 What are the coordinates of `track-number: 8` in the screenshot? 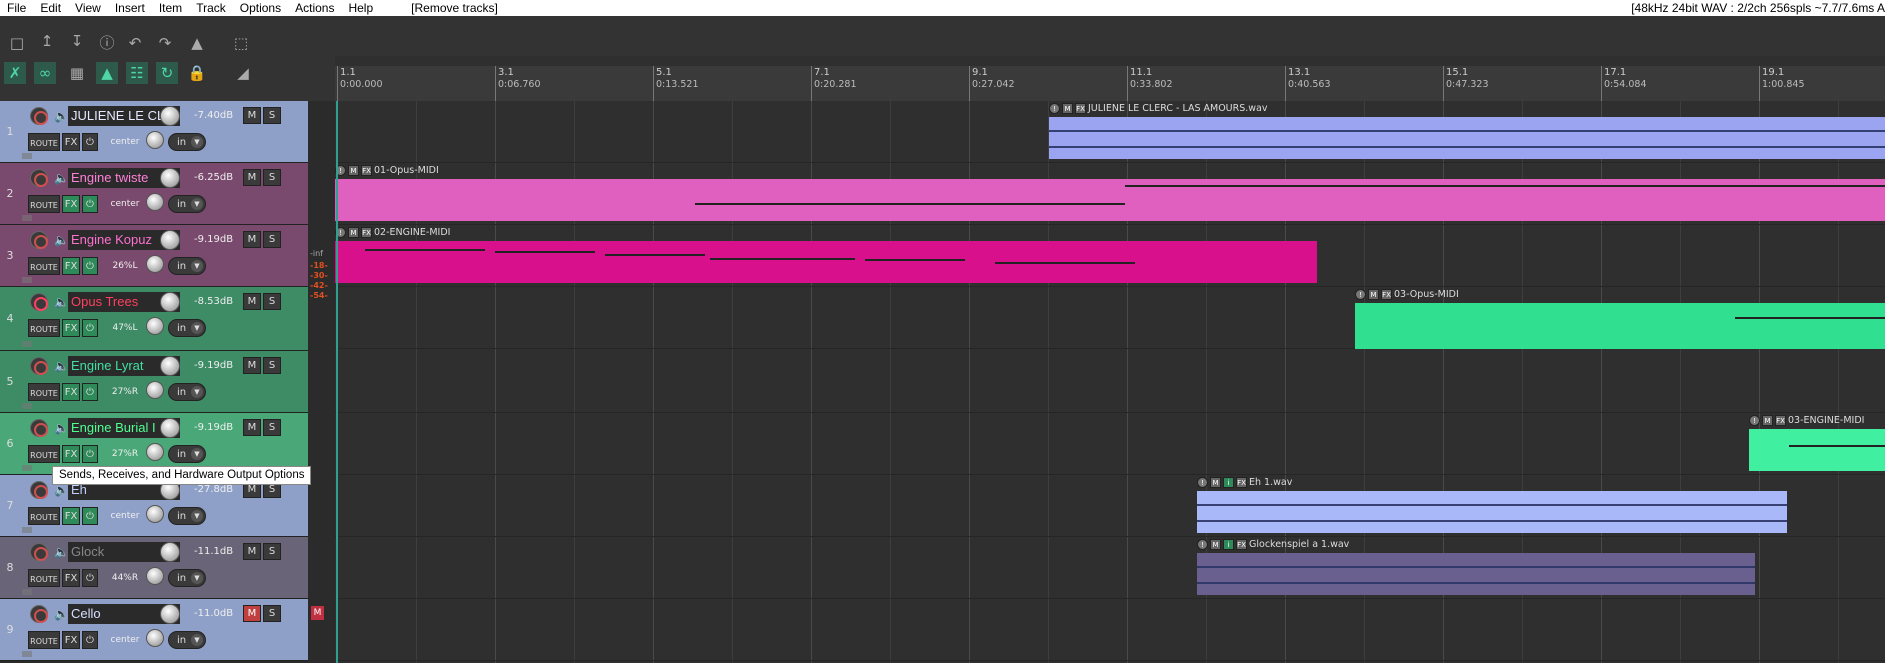 It's located at (10, 567).